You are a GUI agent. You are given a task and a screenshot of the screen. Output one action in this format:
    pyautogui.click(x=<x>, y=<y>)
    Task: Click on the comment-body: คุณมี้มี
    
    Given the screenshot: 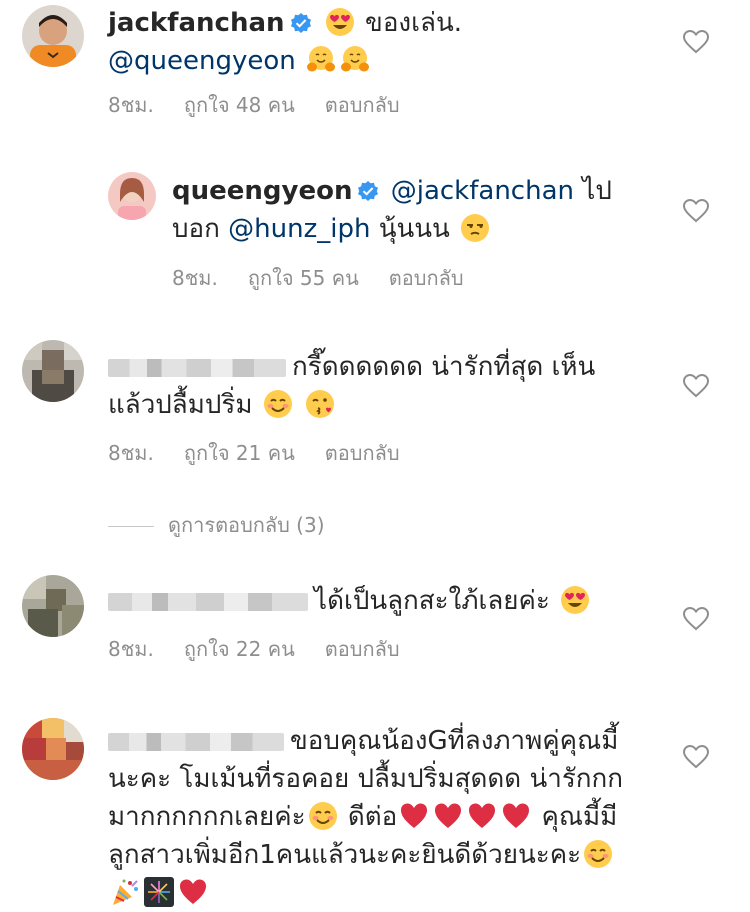 What is the action you would take?
    pyautogui.click(x=579, y=817)
    